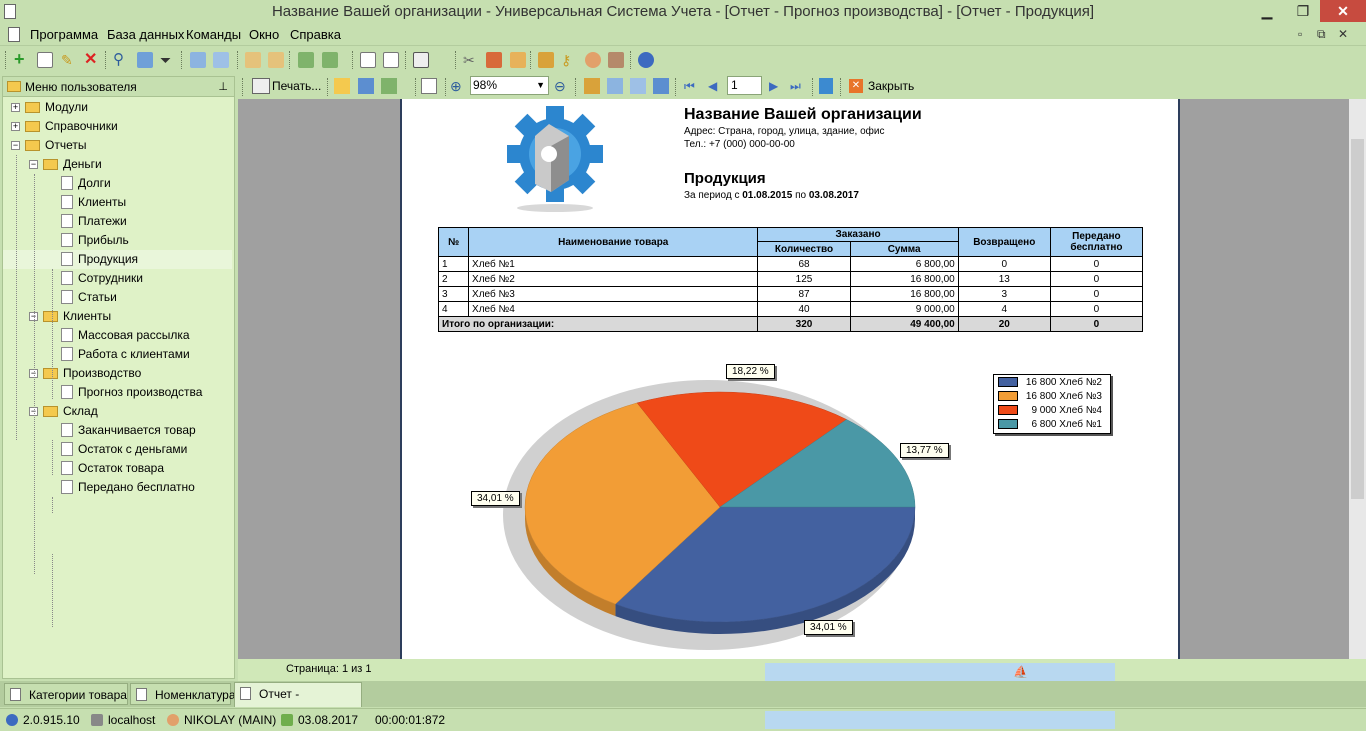 Image resolution: width=1366 pixels, height=731 pixels. I want to click on logo-gear-icon, so click(555, 159).